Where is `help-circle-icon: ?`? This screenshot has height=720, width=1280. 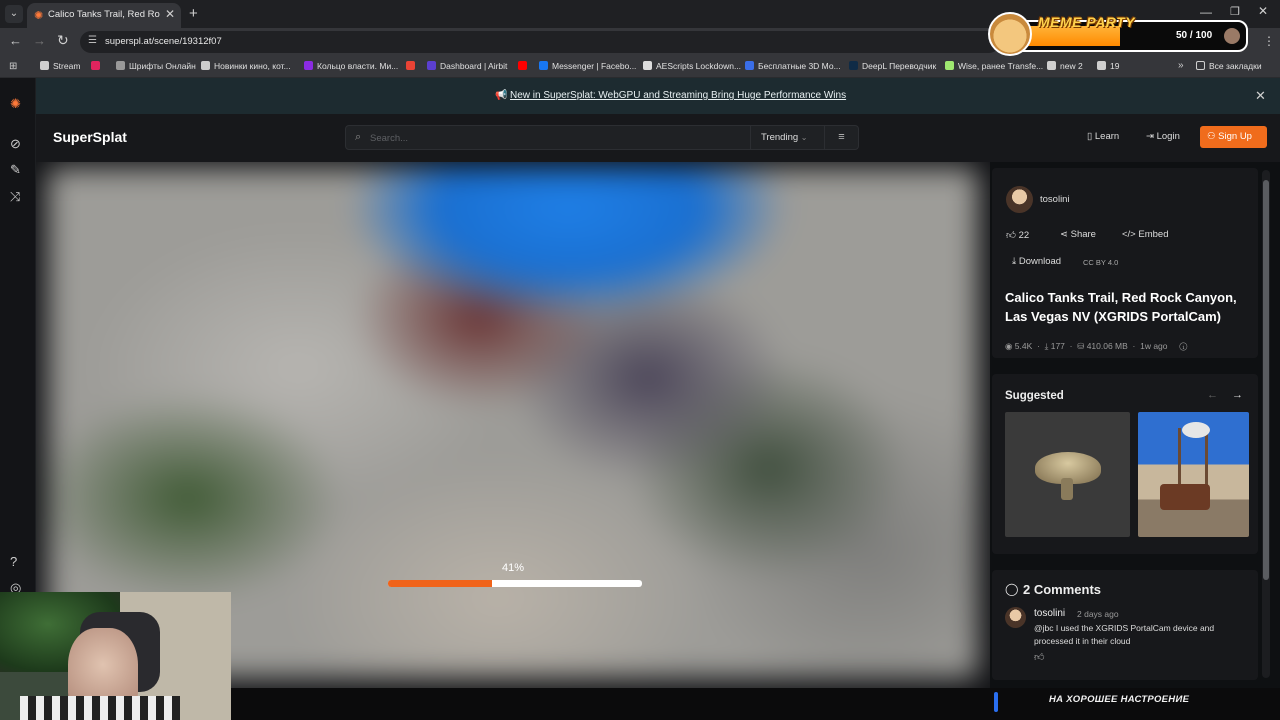 help-circle-icon: ? is located at coordinates (13, 561).